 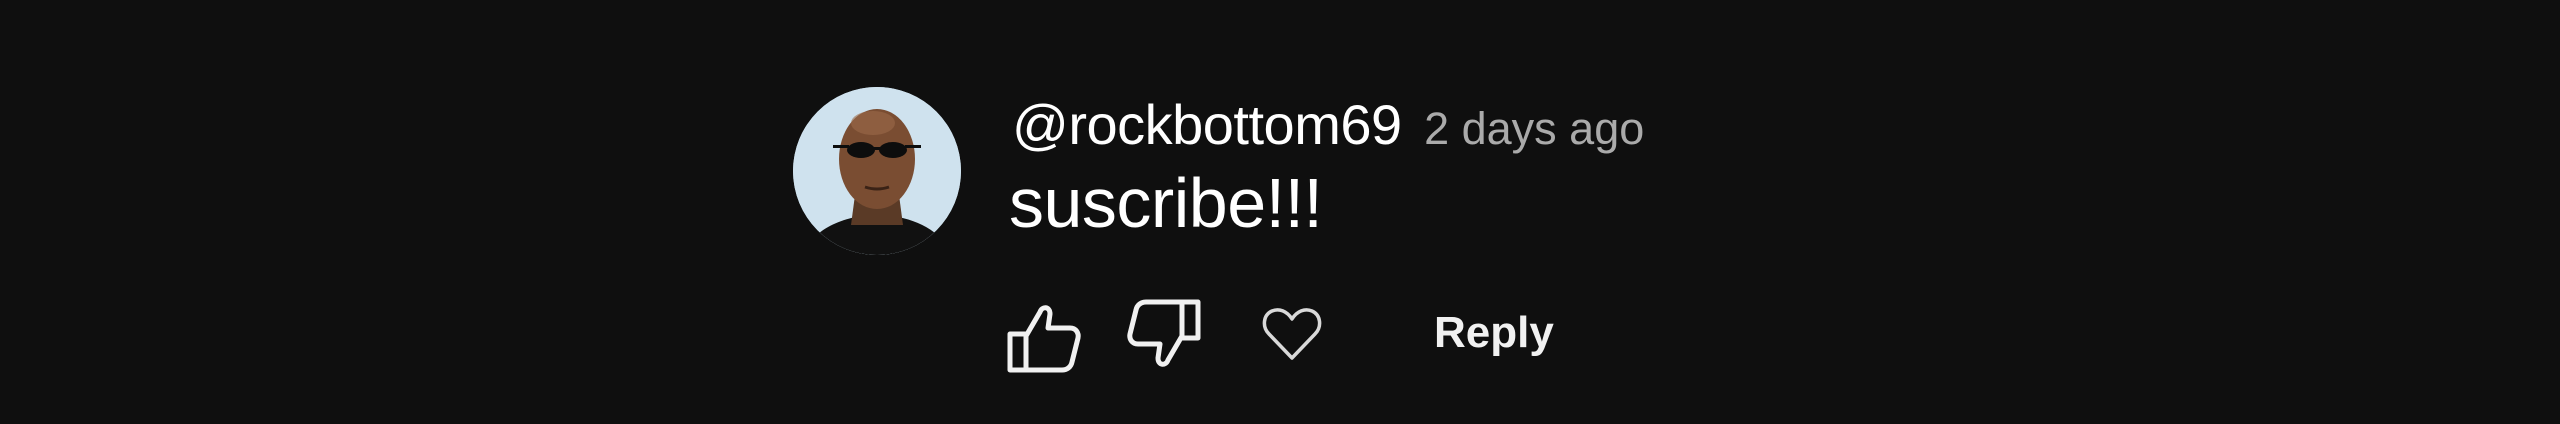 I want to click on comment-header: @rockbottom69 2 days ago, so click(x=1328, y=124).